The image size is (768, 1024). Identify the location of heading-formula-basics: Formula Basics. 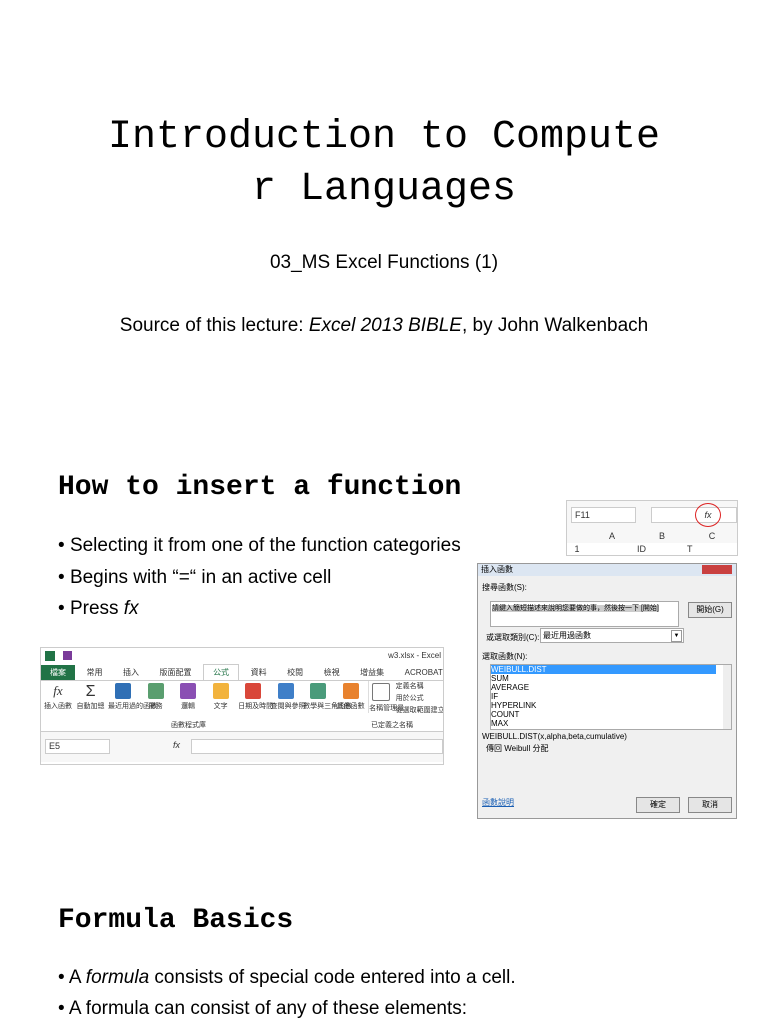
(176, 920).